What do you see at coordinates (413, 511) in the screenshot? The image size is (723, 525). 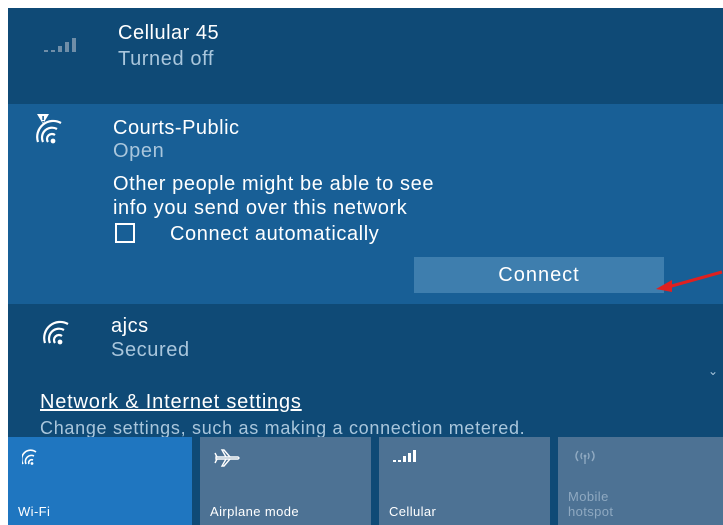 I see `quick-action-label: Cellular` at bounding box center [413, 511].